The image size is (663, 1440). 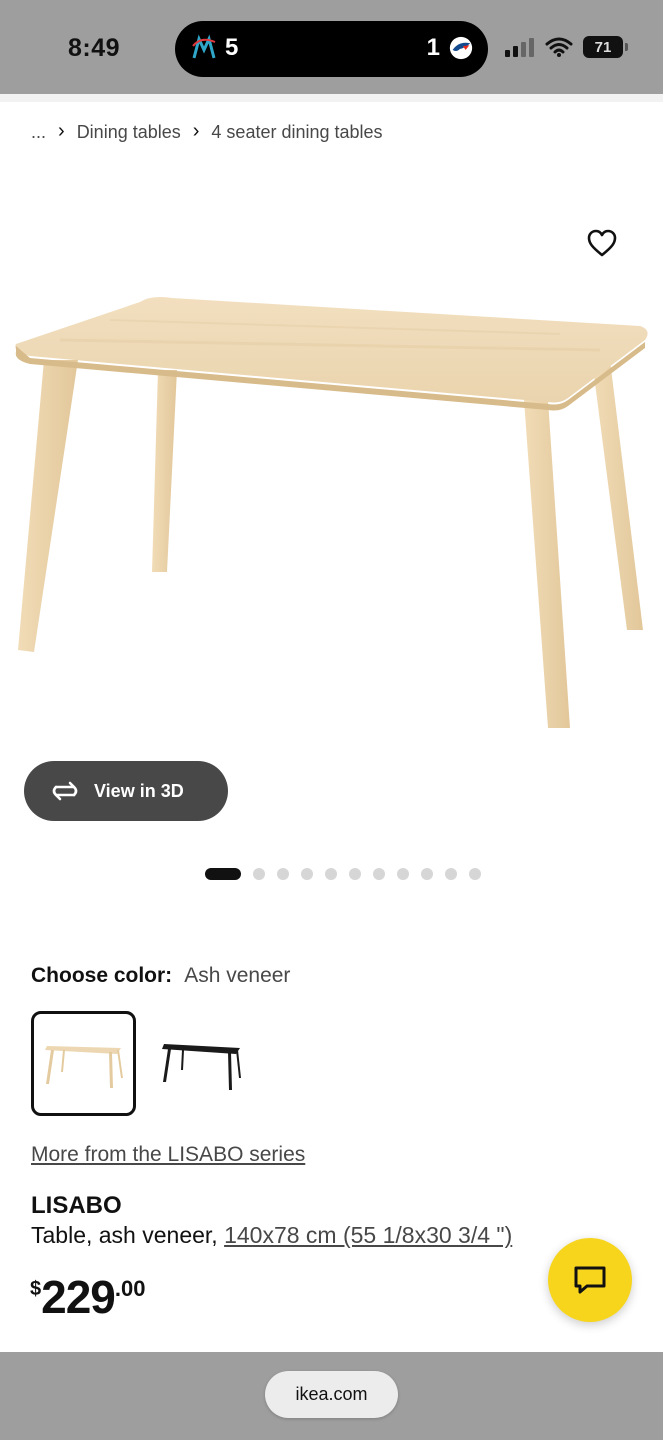 What do you see at coordinates (128, 1235) in the screenshot?
I see `product-description-text: Table, ash veneer,` at bounding box center [128, 1235].